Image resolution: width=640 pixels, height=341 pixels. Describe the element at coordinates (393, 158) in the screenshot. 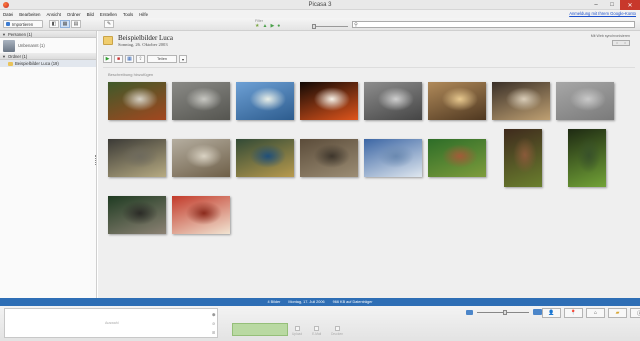

I see `photo-thumbnail-bird-branch` at that location.